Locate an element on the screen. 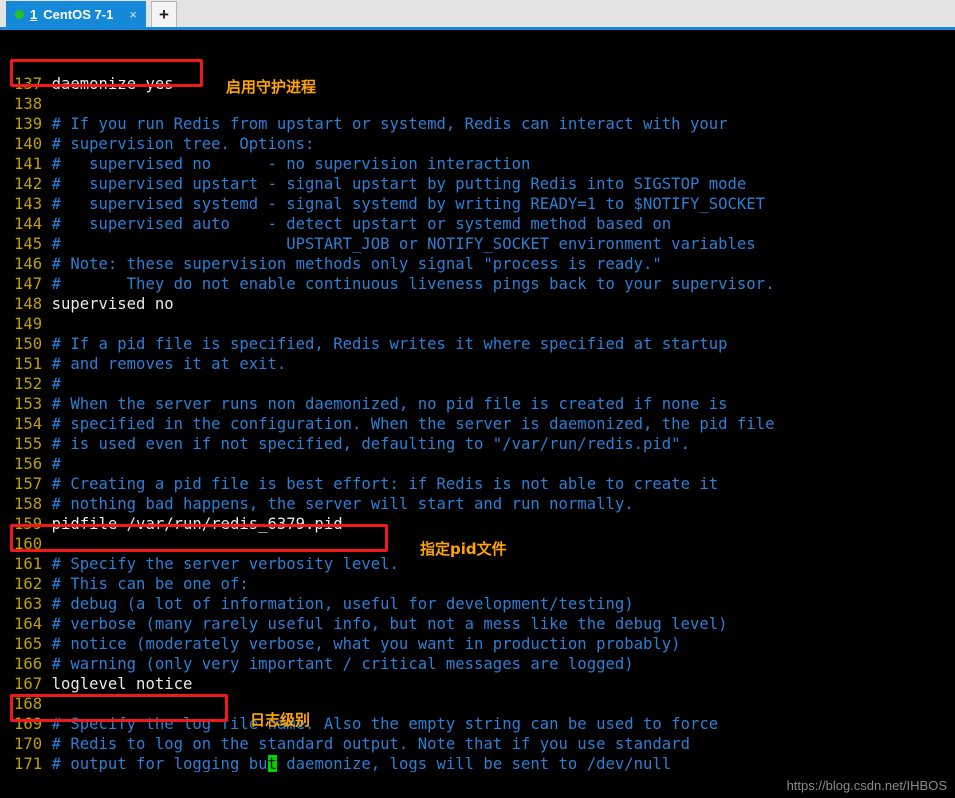  line-number: 168 is located at coordinates (33, 704).